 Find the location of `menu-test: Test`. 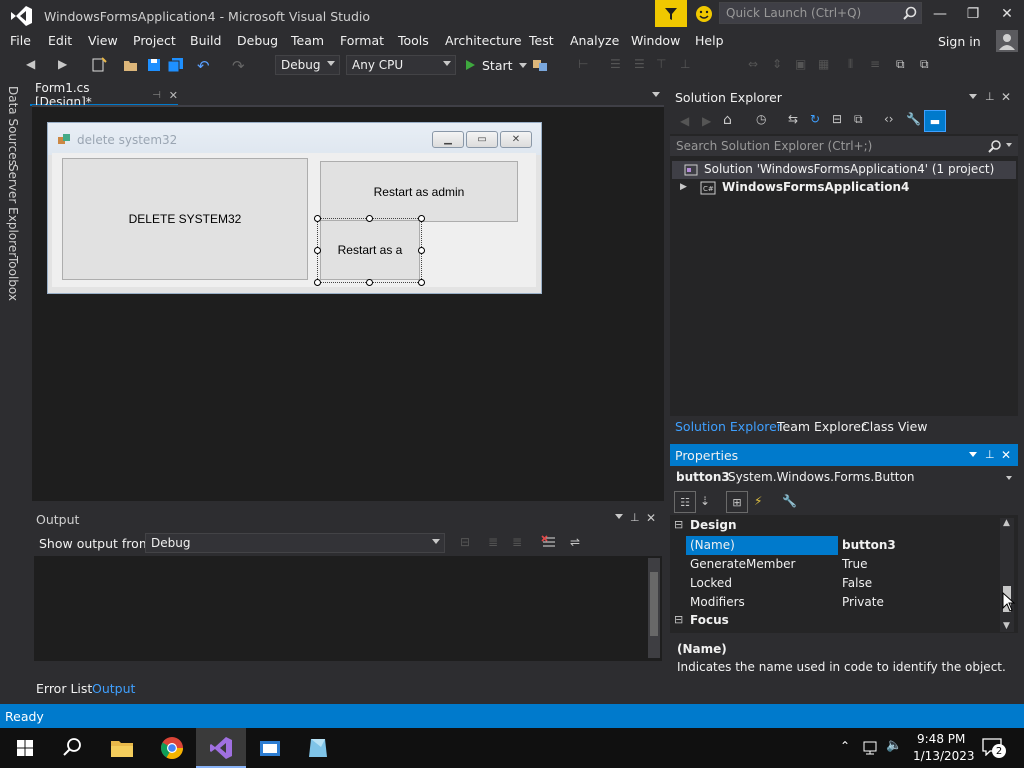

menu-test: Test is located at coordinates (541, 40).